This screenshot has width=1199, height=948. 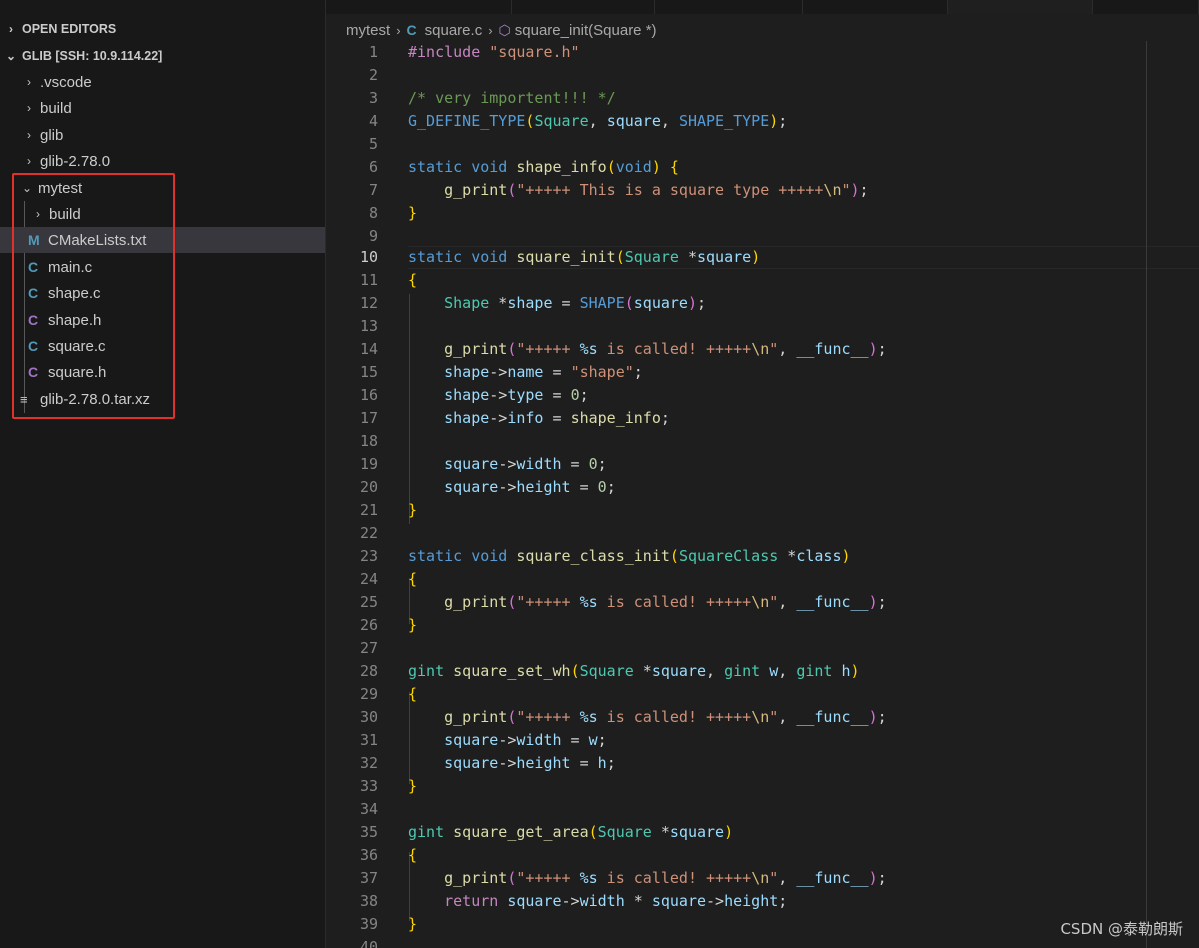 I want to click on line-number: 1, so click(x=373, y=52).